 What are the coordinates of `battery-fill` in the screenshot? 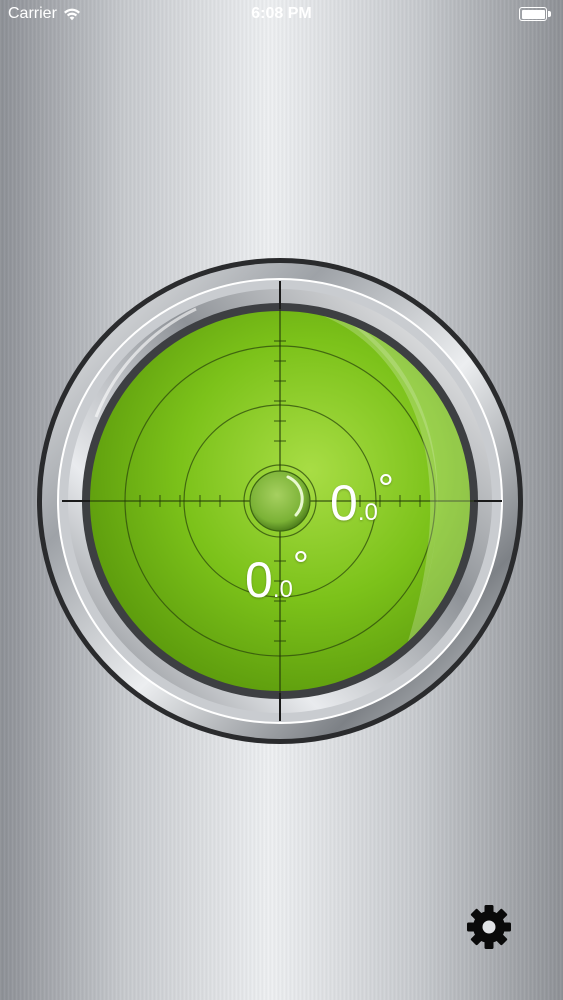 It's located at (533, 14).